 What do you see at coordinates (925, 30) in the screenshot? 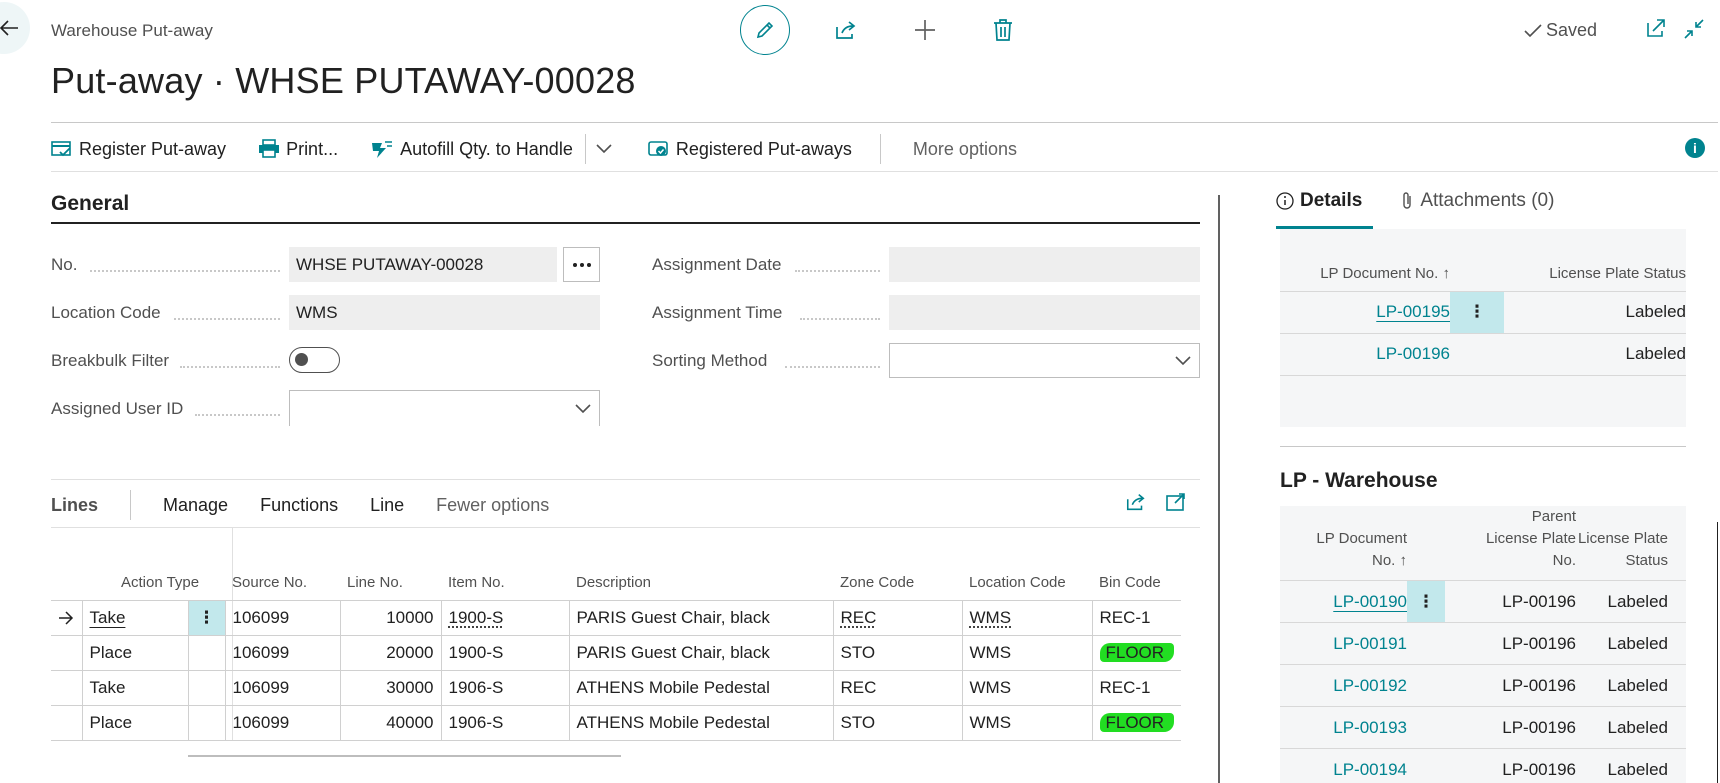
I see `new-button` at bounding box center [925, 30].